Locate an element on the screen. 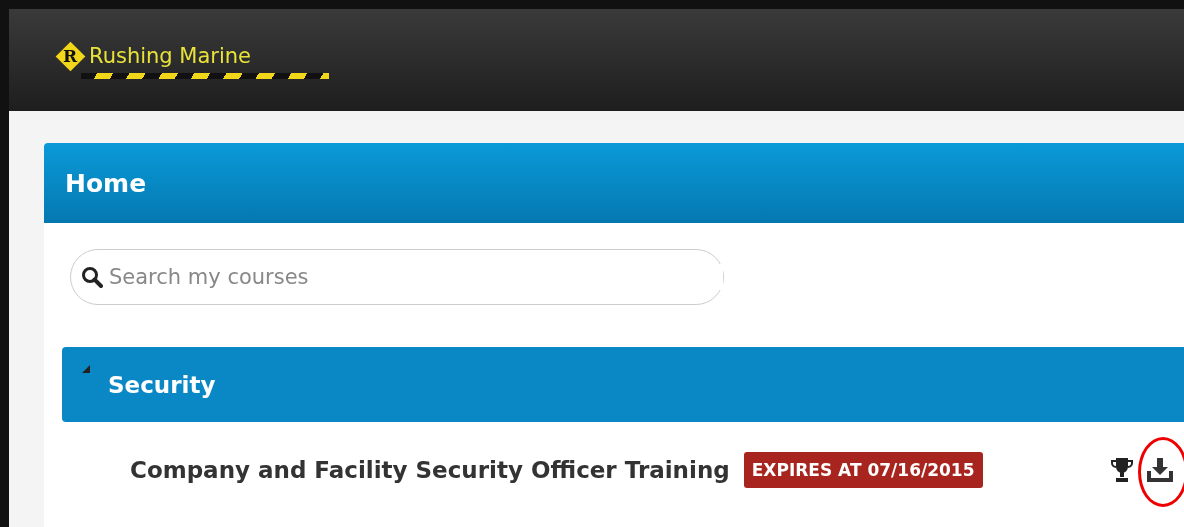 The image size is (1184, 527). brand-name: Rushing Marine is located at coordinates (170, 56).